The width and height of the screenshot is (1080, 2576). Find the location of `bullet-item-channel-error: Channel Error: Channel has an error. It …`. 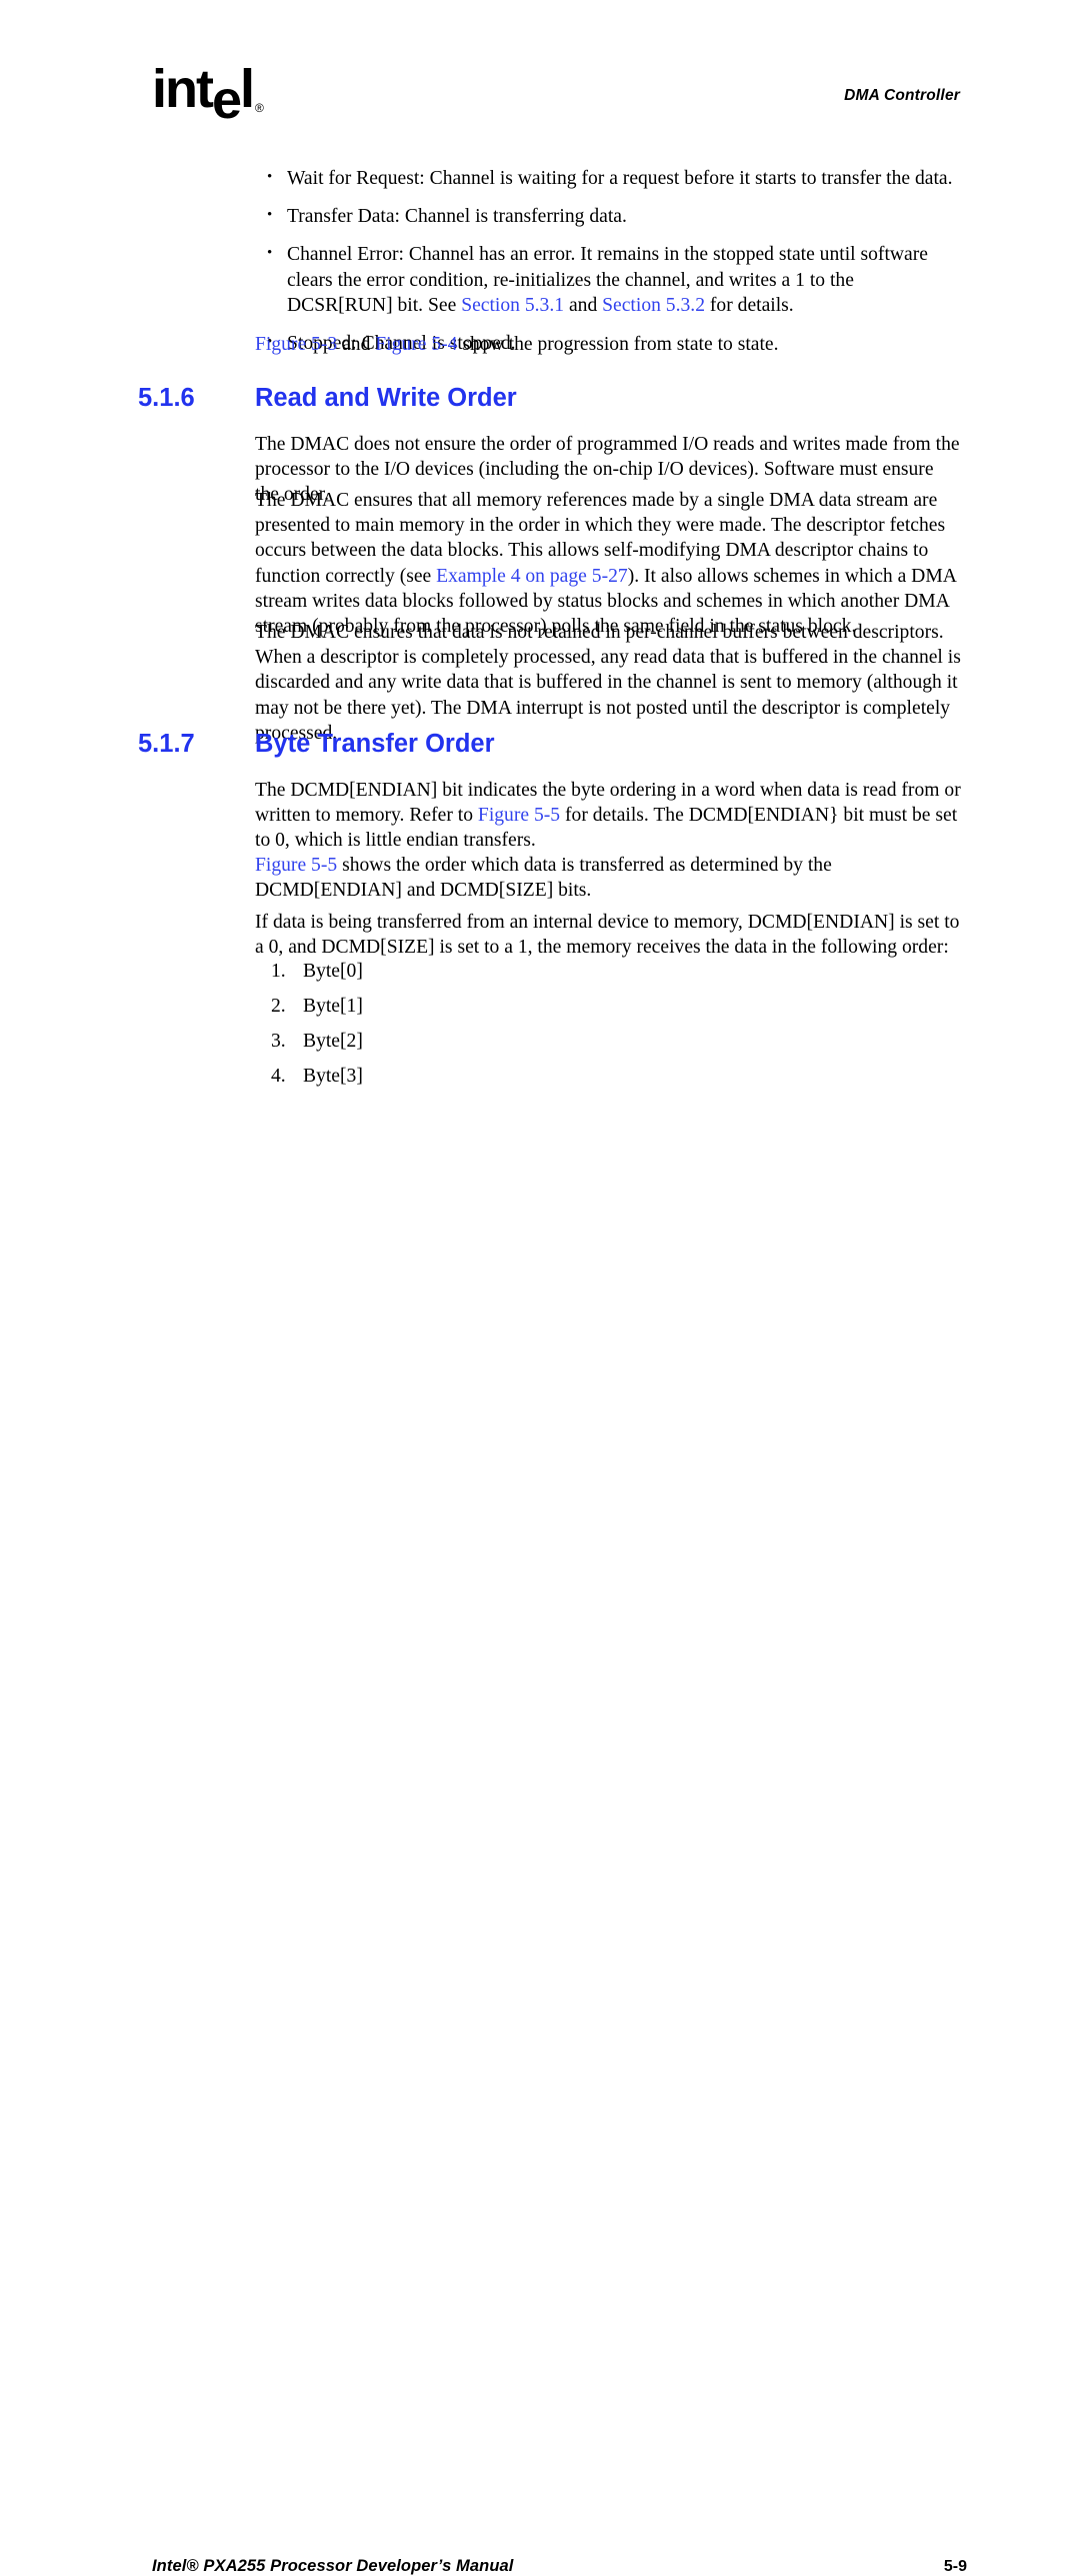

bullet-item-channel-error: Channel Error: Channel has an error. It … is located at coordinates (608, 280).